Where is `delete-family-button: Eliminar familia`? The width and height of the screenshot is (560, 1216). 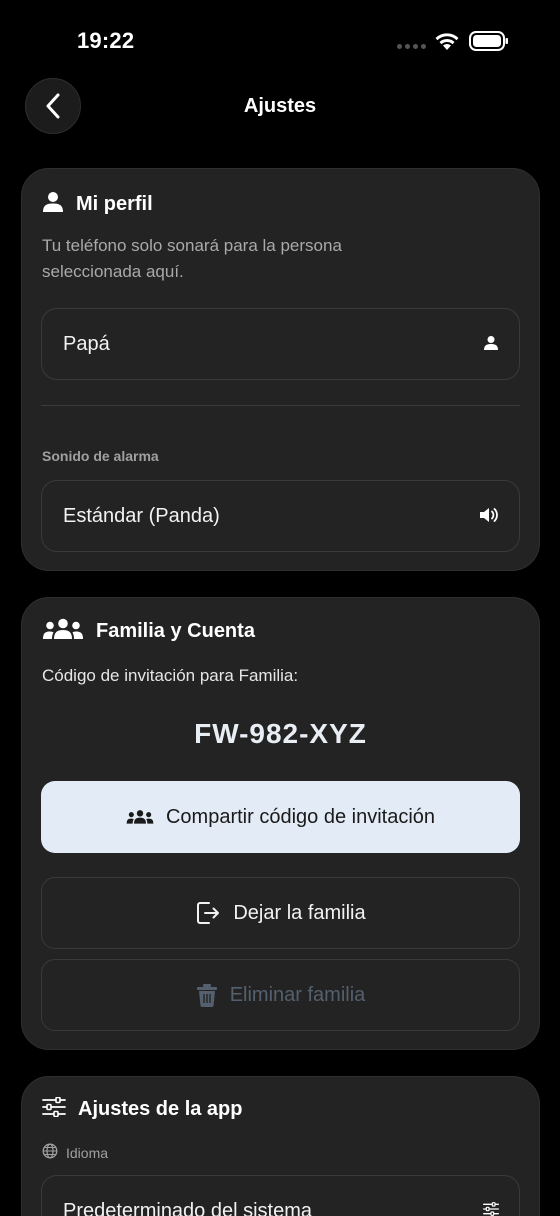
delete-family-button: Eliminar familia is located at coordinates (280, 995).